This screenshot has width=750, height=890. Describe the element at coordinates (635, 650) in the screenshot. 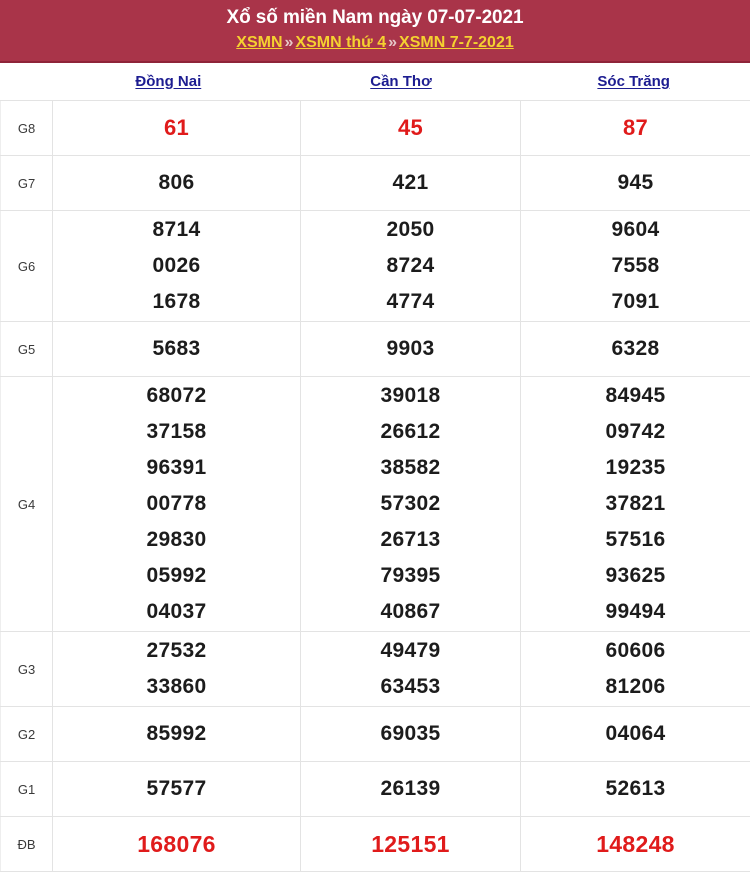

I see `result-number: 60606` at that location.